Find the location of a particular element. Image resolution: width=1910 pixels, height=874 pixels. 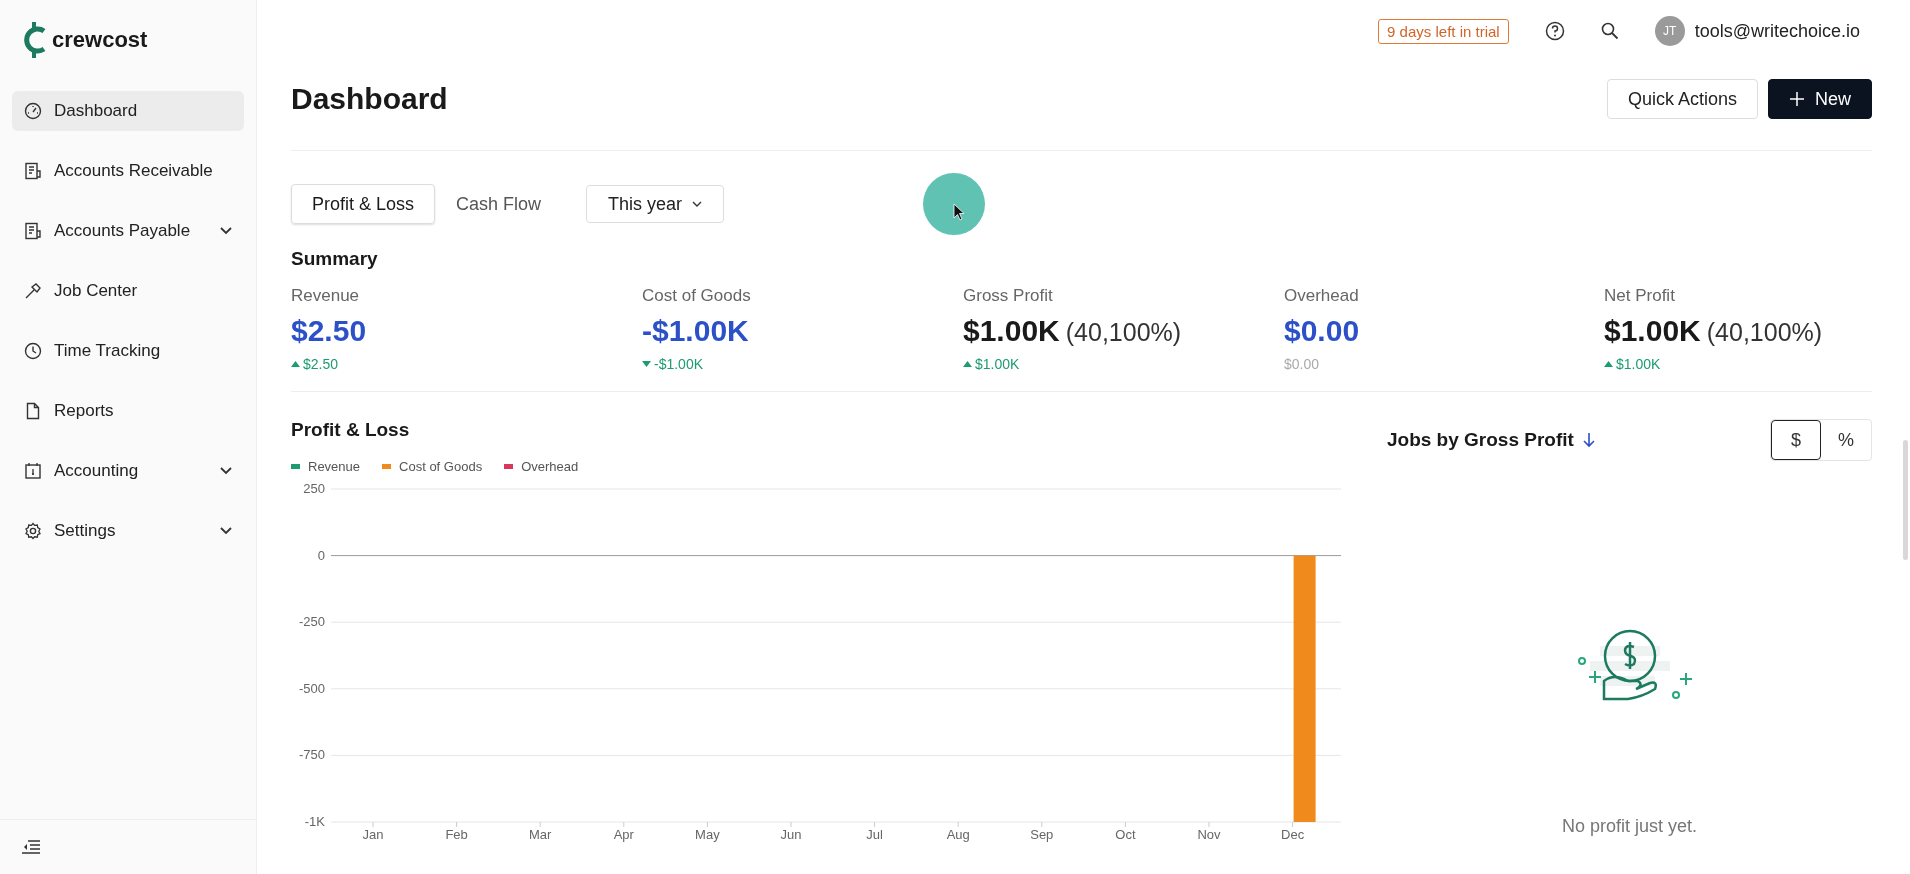

cursor-icon is located at coordinates (954, 204).